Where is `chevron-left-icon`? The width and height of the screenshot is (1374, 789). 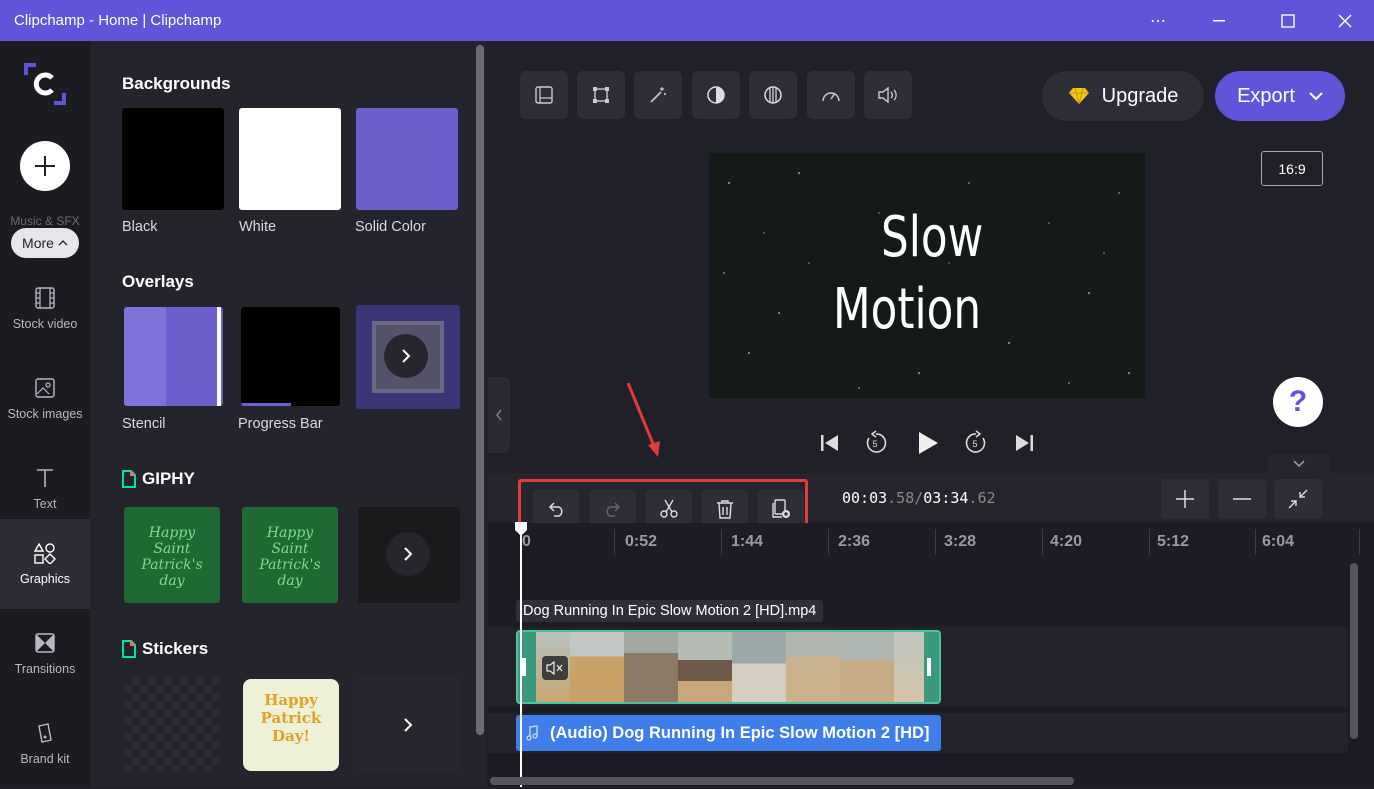
chevron-left-icon is located at coordinates (499, 415).